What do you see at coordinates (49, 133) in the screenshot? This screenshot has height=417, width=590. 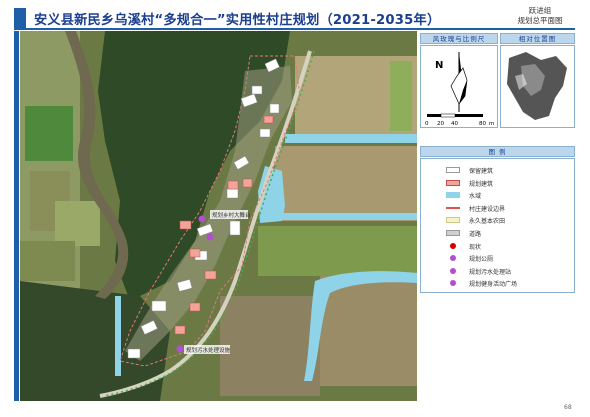 I see `green-field` at bounding box center [49, 133].